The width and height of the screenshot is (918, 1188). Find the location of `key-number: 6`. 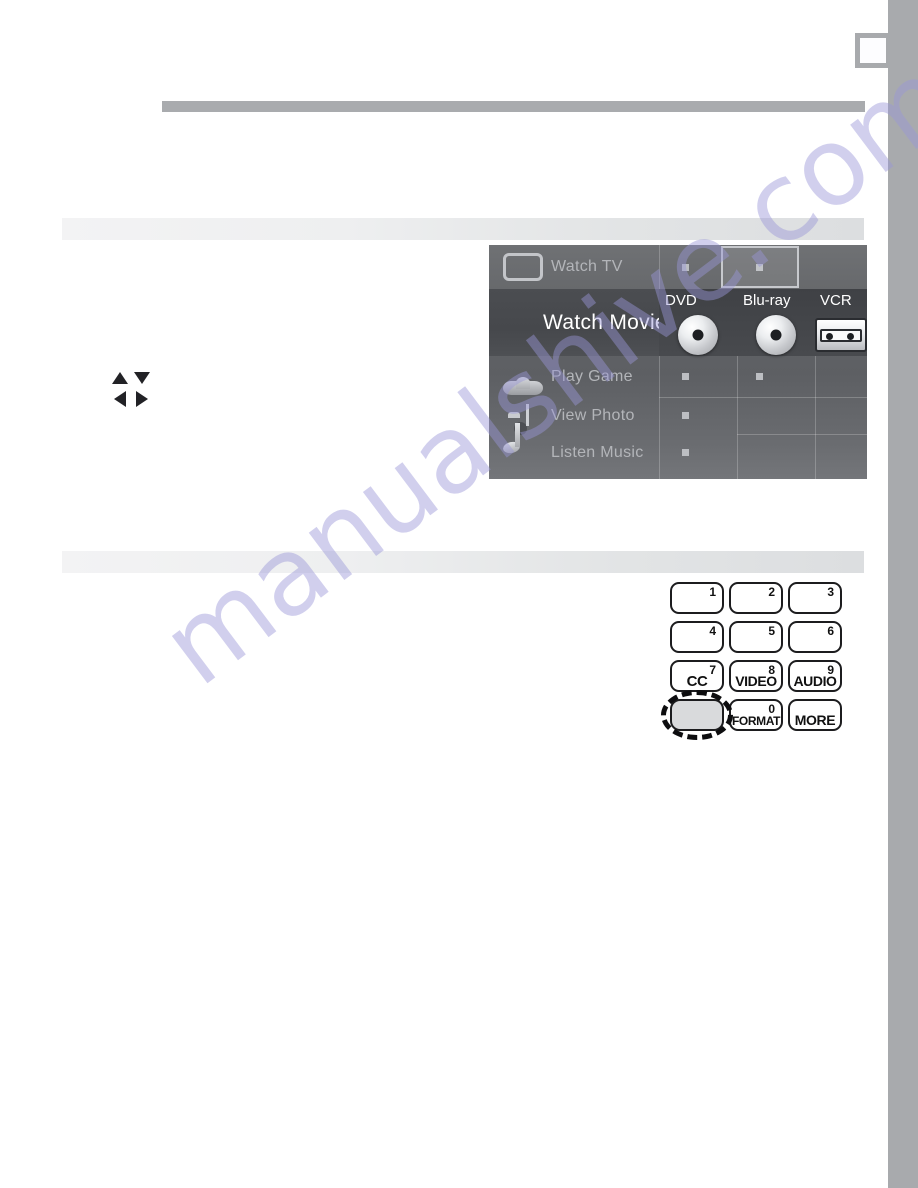

key-number: 6 is located at coordinates (830, 631).